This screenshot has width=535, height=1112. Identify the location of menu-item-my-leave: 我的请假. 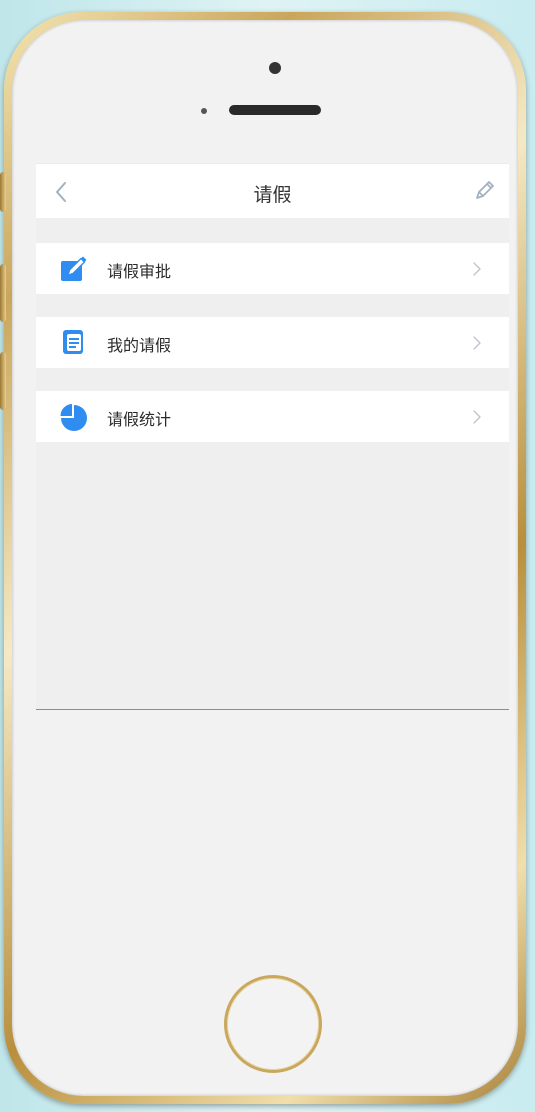
(272, 342).